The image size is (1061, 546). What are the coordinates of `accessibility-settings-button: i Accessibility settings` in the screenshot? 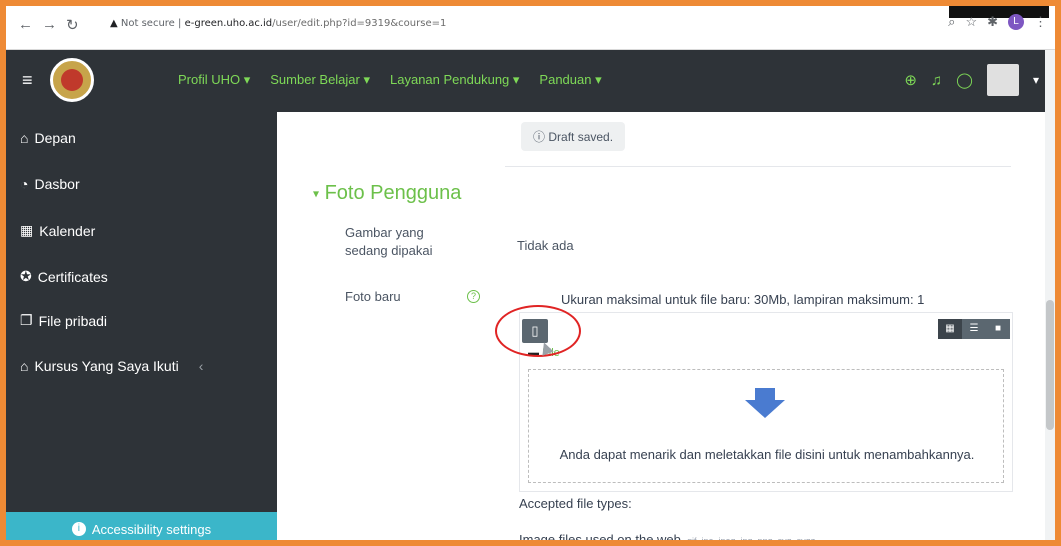 It's located at (141, 526).